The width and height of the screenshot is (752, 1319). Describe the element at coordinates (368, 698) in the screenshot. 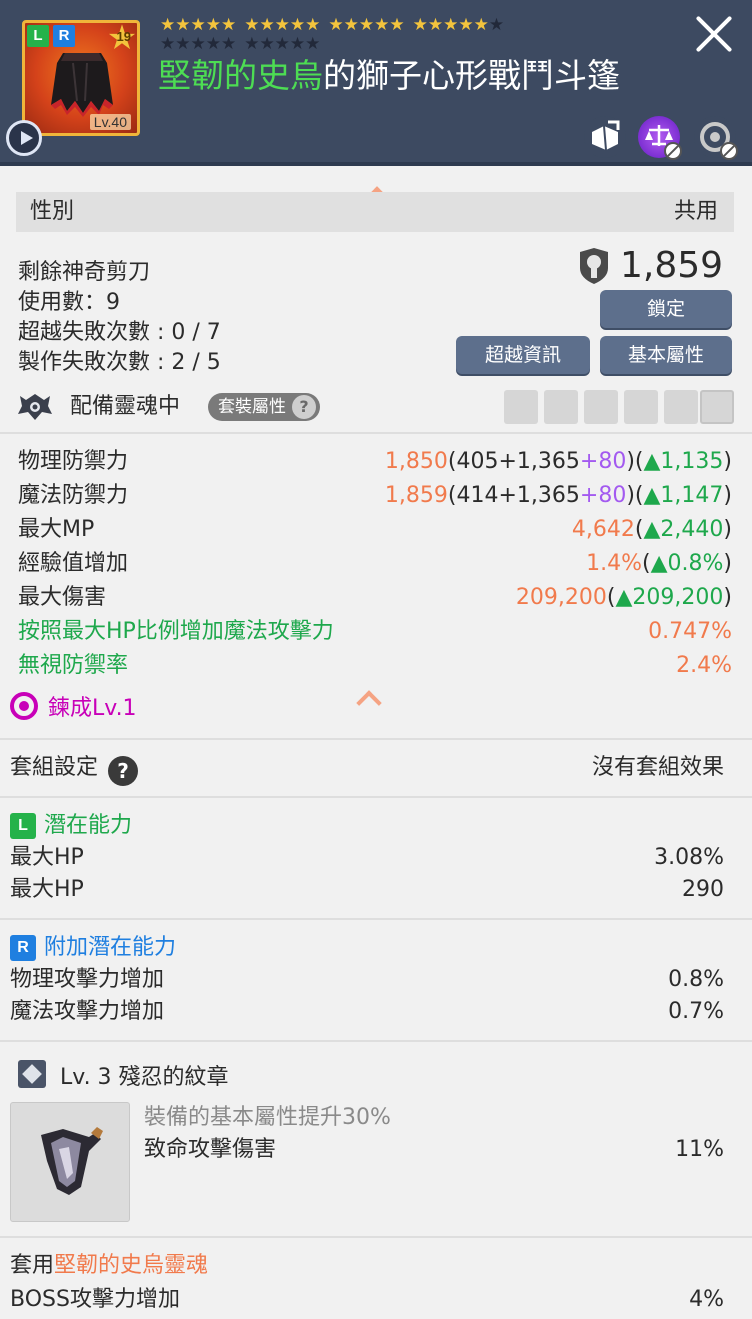

I see `collapse-arrow-icon` at that location.